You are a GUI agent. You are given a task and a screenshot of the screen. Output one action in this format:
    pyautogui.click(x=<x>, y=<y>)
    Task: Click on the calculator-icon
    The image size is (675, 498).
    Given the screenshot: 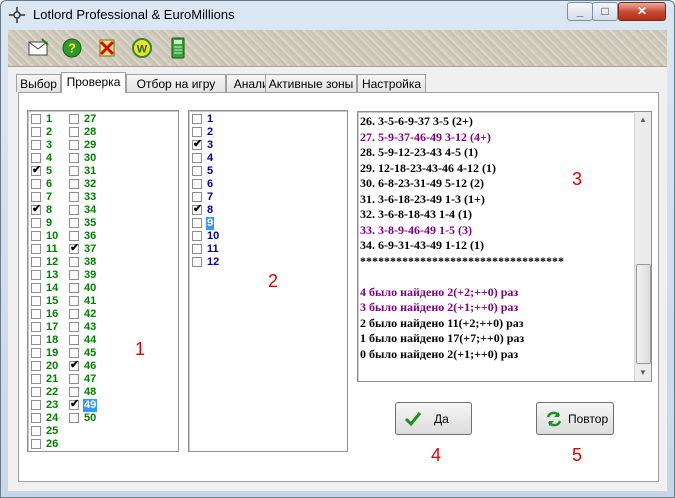 What is the action you would take?
    pyautogui.click(x=178, y=48)
    